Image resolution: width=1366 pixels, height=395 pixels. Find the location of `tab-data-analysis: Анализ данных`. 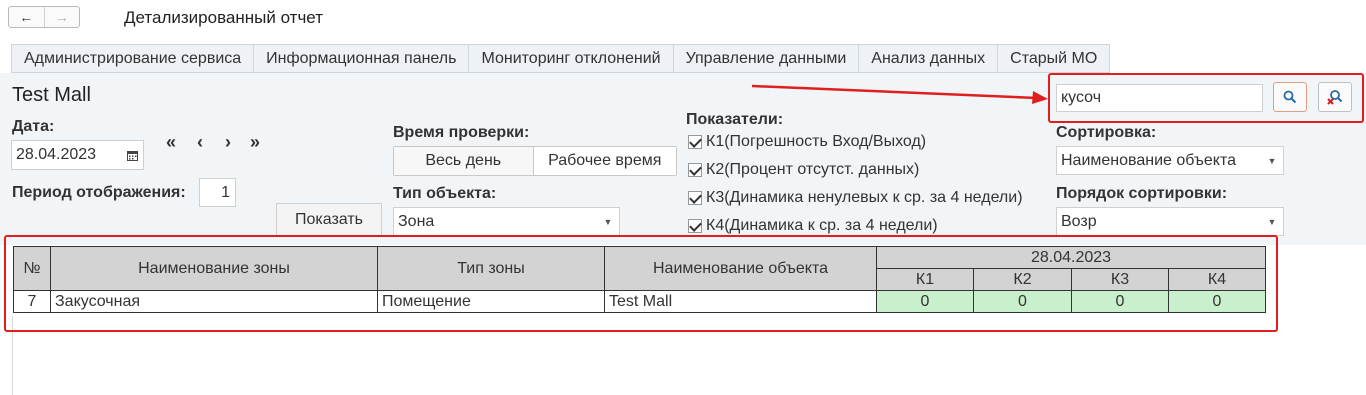

tab-data-analysis: Анализ данных is located at coordinates (929, 58).